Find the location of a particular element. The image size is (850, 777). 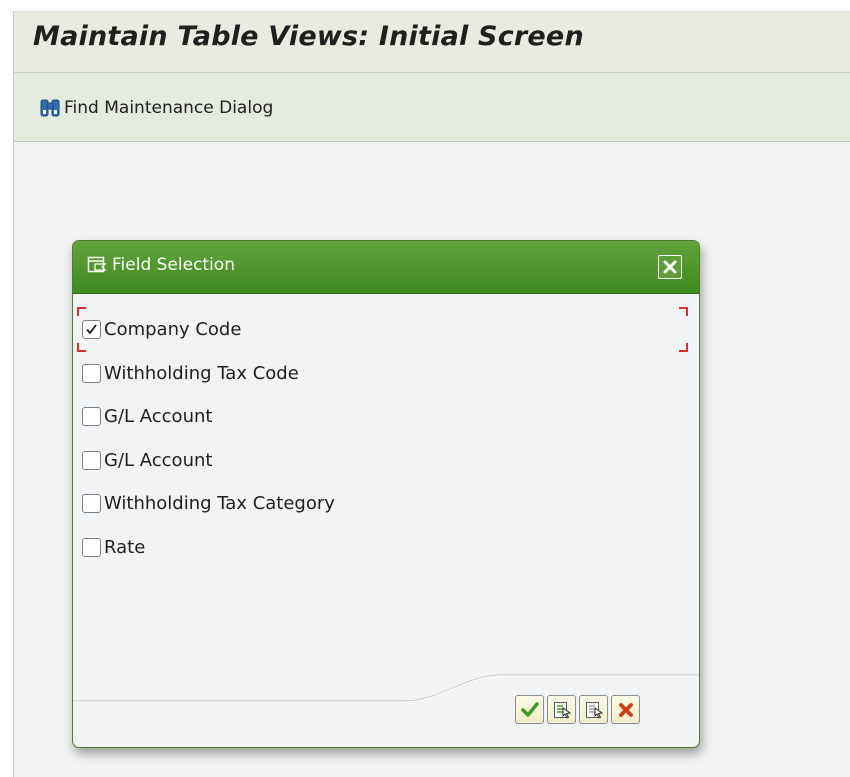

find-maintenance-dialog-button: Find Maintenance Dialog is located at coordinates (156, 108).